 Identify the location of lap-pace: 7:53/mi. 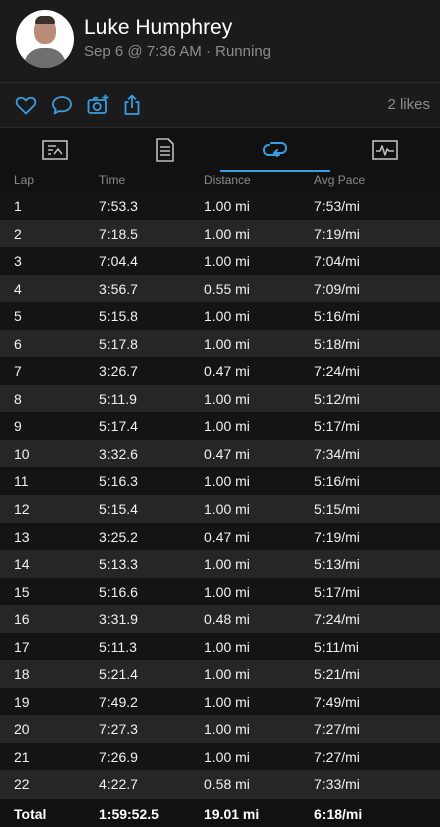
(337, 206).